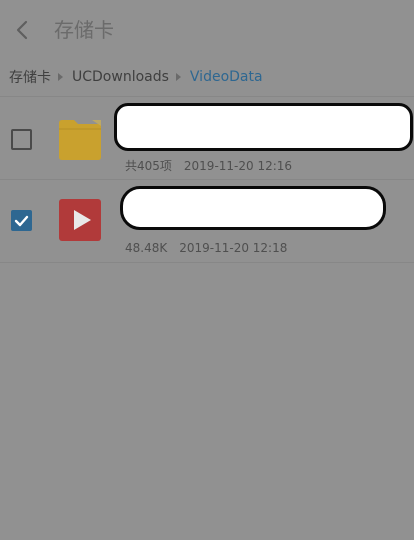 The height and width of the screenshot is (540, 414). I want to click on divider, so click(207, 262).